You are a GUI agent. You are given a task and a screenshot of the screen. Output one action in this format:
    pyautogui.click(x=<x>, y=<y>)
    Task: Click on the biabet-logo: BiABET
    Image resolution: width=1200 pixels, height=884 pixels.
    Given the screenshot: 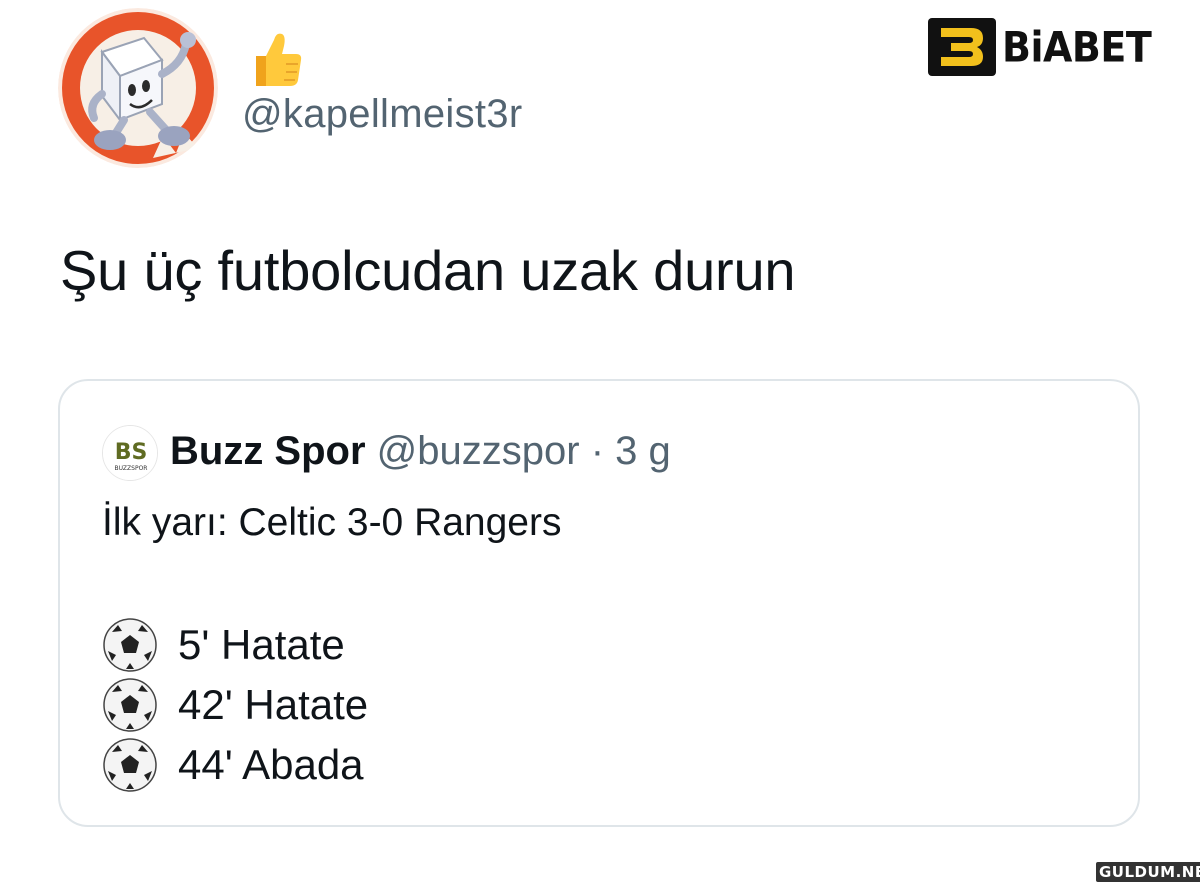 What is the action you would take?
    pyautogui.click(x=1040, y=47)
    